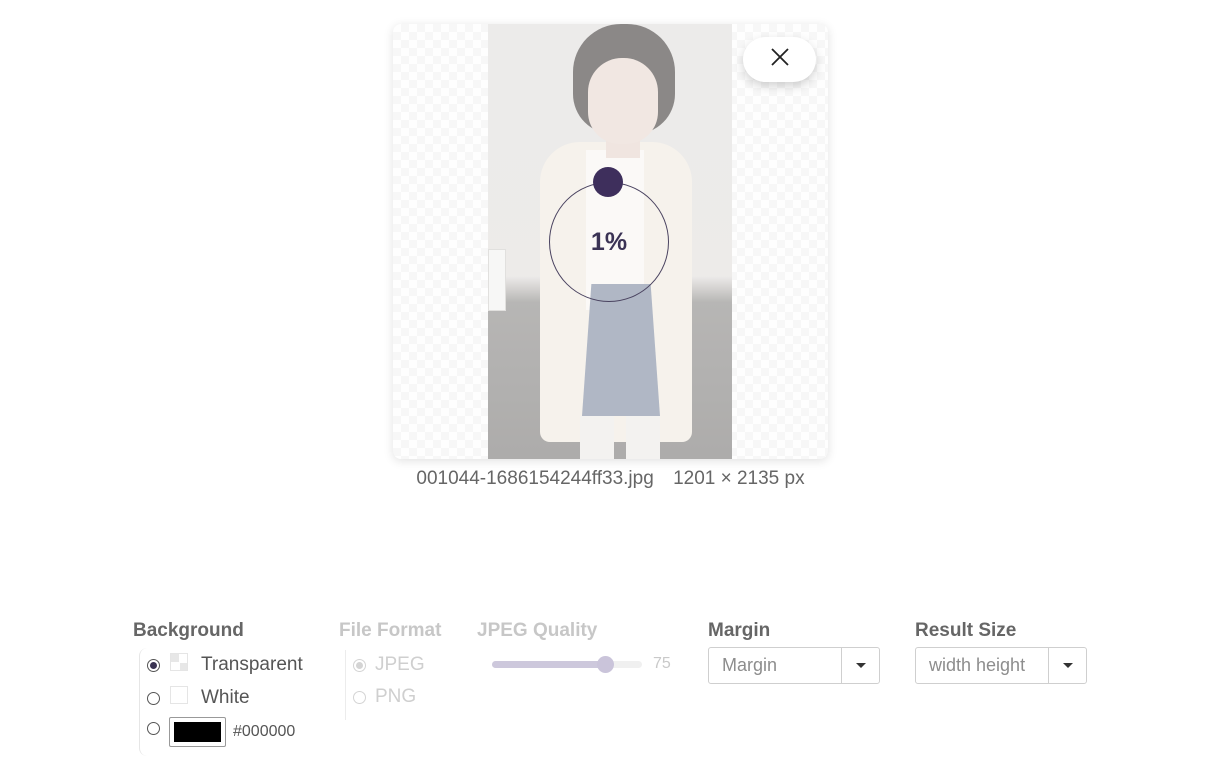  I want to click on close-button, so click(779, 59).